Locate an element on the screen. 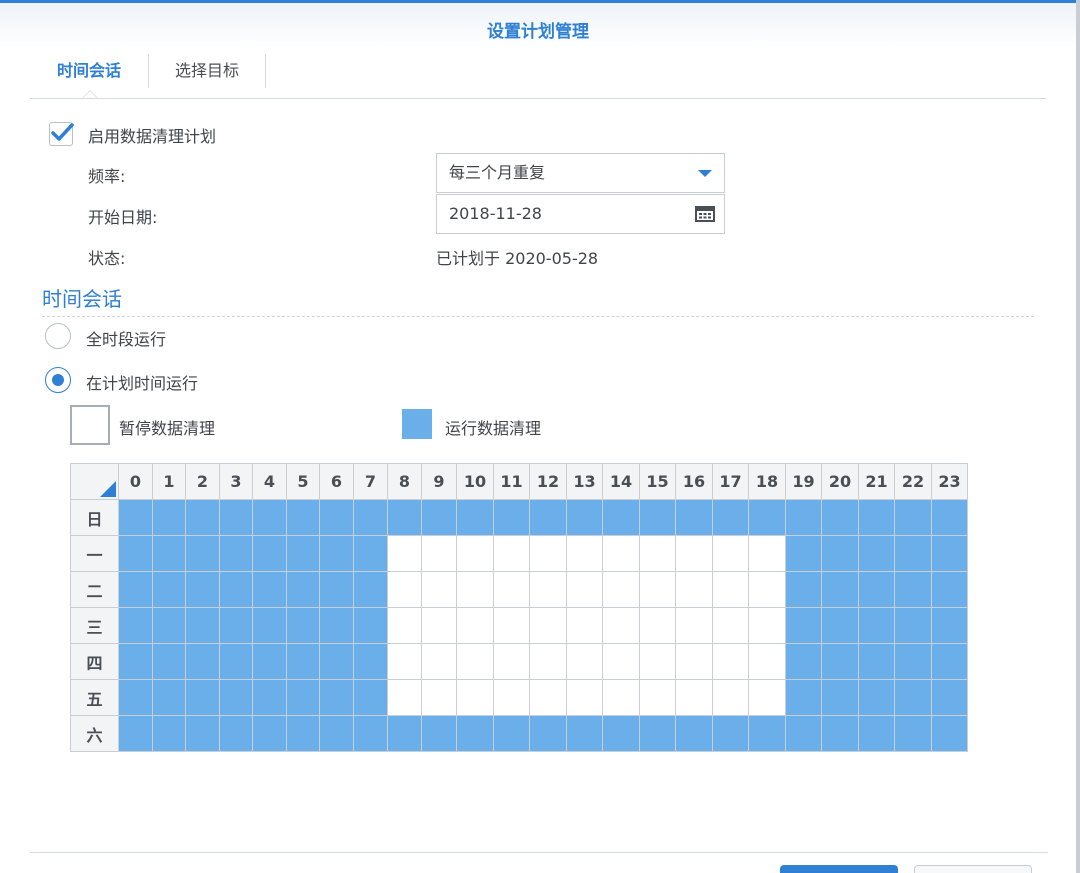 Image resolution: width=1080 pixels, height=873 pixels. radio-run-all-time is located at coordinates (58, 336).